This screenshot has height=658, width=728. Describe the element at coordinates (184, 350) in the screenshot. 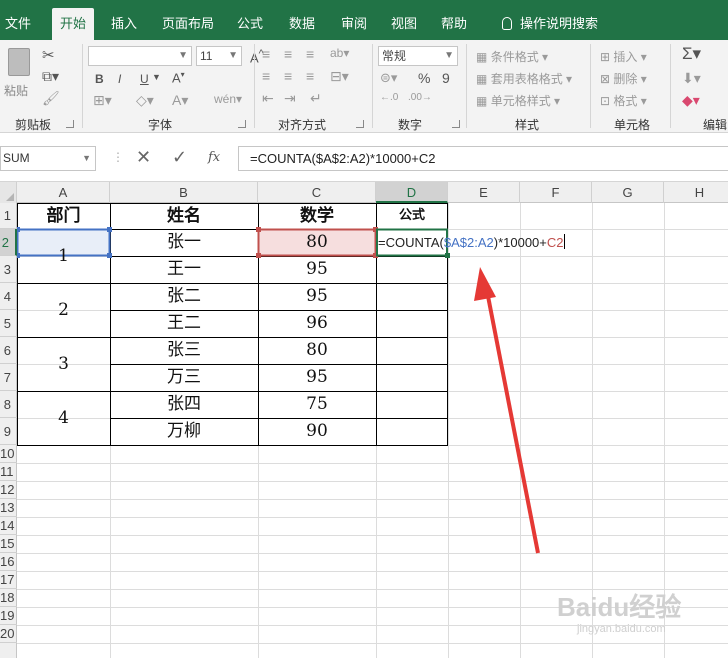

I see `name-cell: 张三` at that location.